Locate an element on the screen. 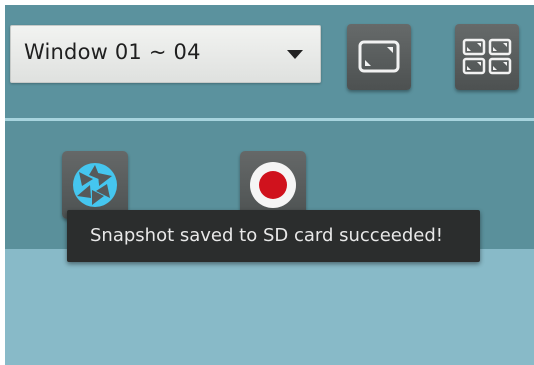 The width and height of the screenshot is (534, 365). record-button is located at coordinates (273, 185).